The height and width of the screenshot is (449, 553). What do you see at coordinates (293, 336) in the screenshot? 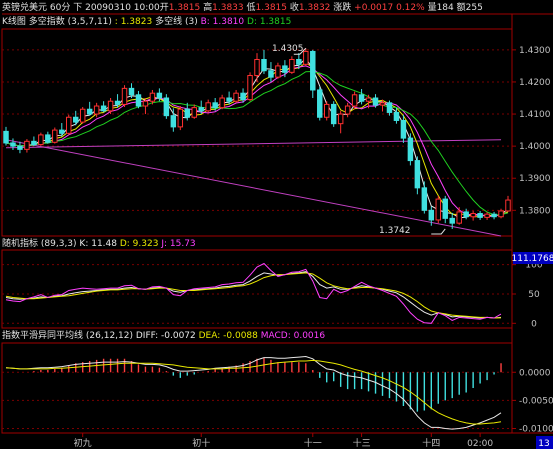
I see `macd-macd-value: MACD: 0.0016` at bounding box center [293, 336].